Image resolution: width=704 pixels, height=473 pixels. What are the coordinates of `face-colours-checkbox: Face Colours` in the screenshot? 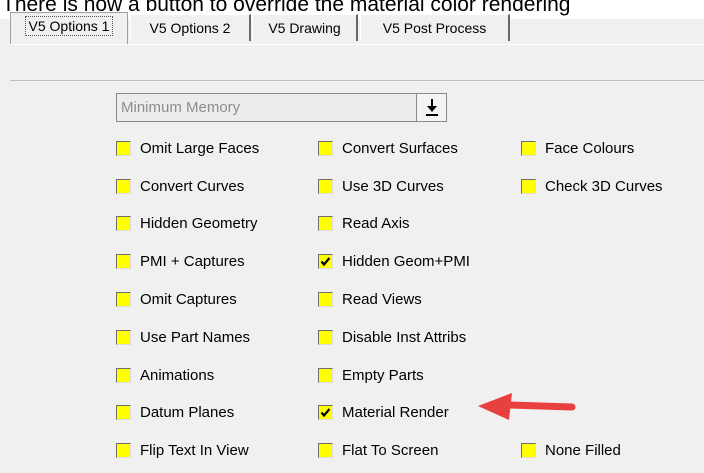 It's located at (577, 148).